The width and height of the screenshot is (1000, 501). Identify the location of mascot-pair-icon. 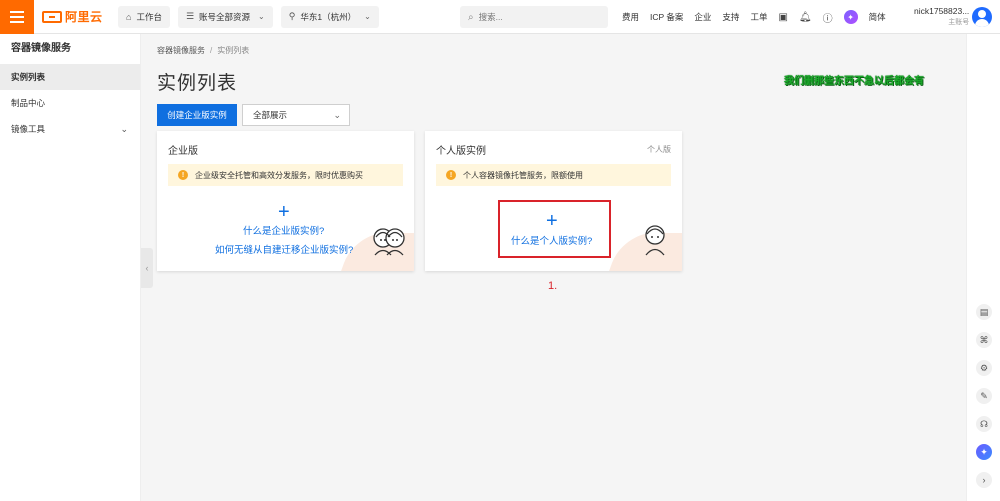
(389, 242).